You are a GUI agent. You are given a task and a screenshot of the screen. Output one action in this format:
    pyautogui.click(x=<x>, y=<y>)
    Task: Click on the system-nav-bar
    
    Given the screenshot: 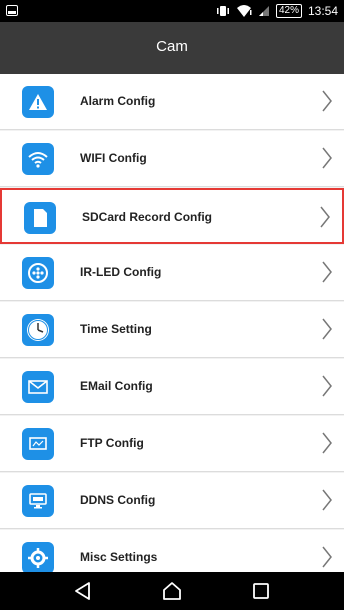 What is the action you would take?
    pyautogui.click(x=172, y=591)
    